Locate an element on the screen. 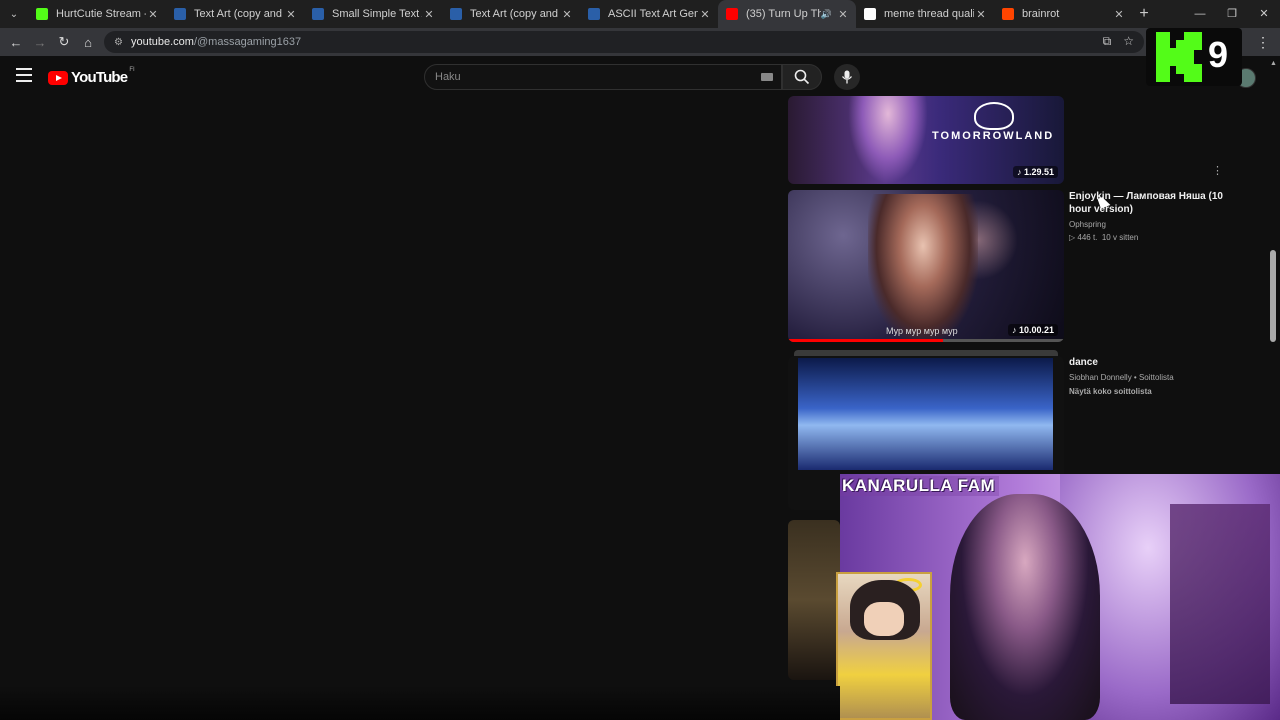 This screenshot has width=1280, height=720. tomorrowland-logo-icon is located at coordinates (994, 116).